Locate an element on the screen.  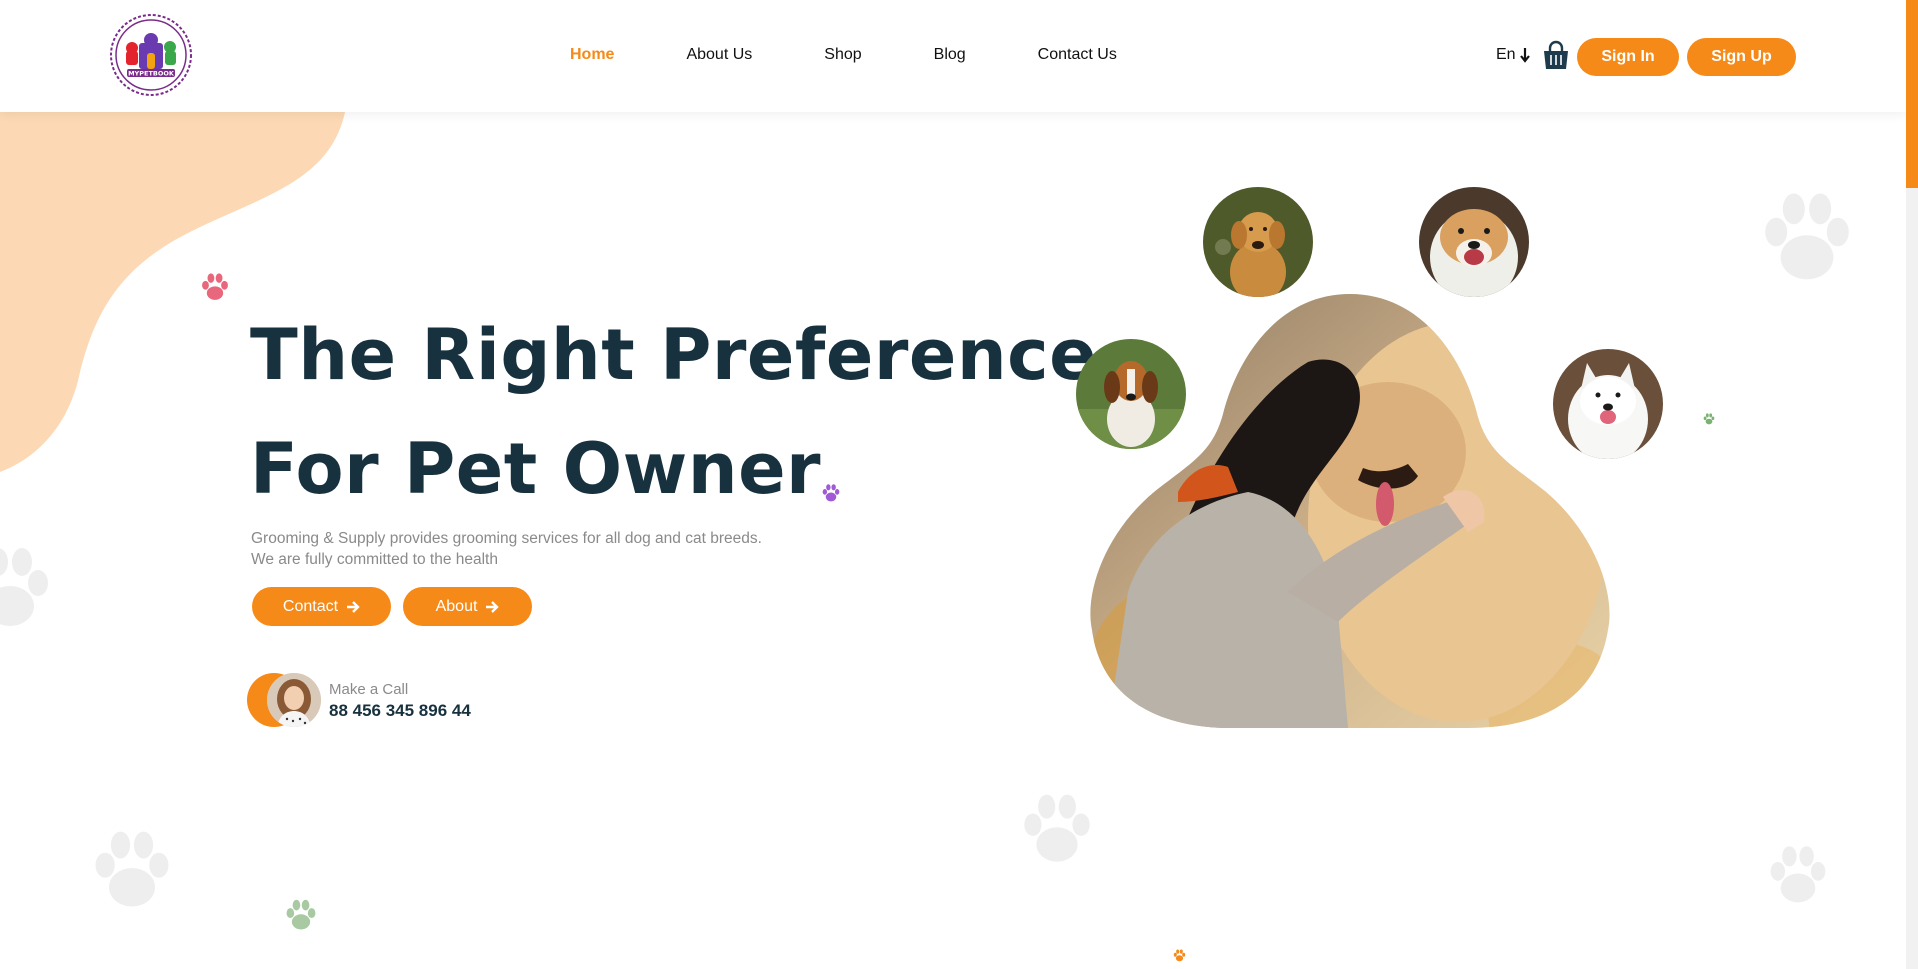
nav-about-us: About Us is located at coordinates (719, 55).